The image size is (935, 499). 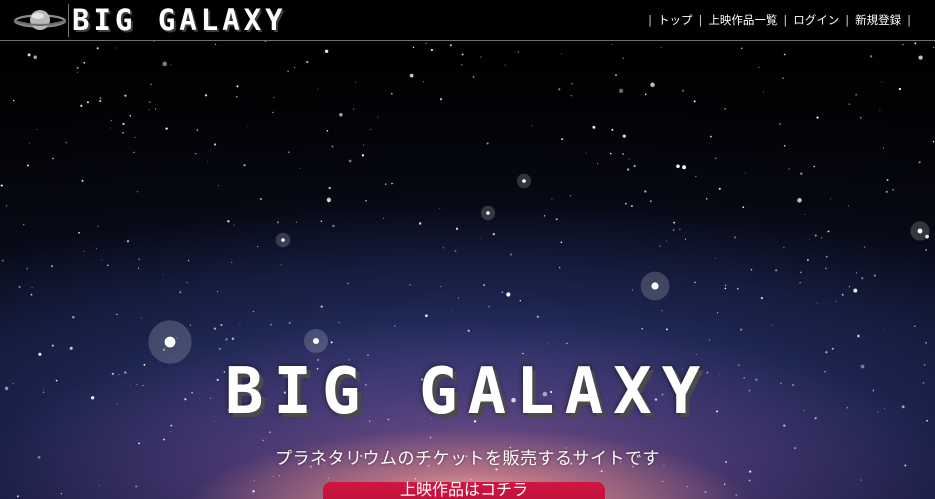 I want to click on logo-divider, so click(x=68, y=20).